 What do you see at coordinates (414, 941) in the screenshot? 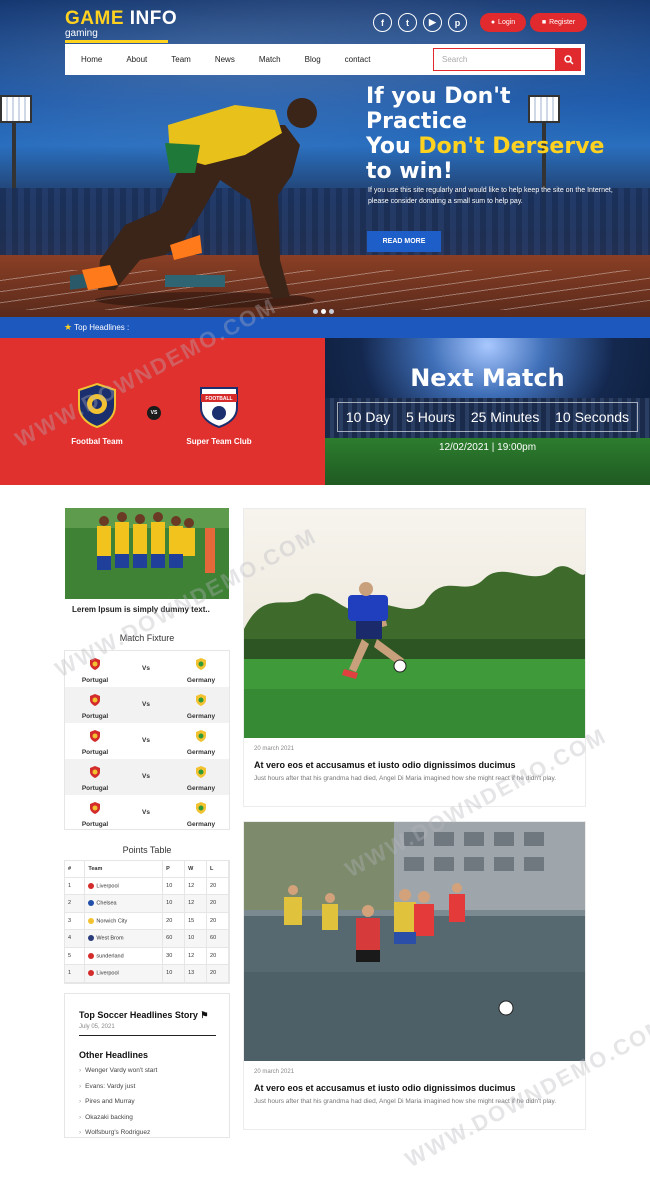
I see `post-image` at bounding box center [414, 941].